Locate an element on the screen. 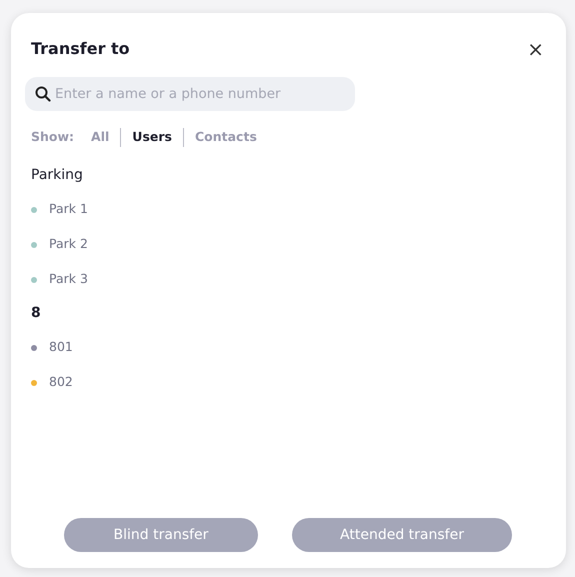 Image resolution: width=575 pixels, height=577 pixels. group-heading: Parking is located at coordinates (57, 175).